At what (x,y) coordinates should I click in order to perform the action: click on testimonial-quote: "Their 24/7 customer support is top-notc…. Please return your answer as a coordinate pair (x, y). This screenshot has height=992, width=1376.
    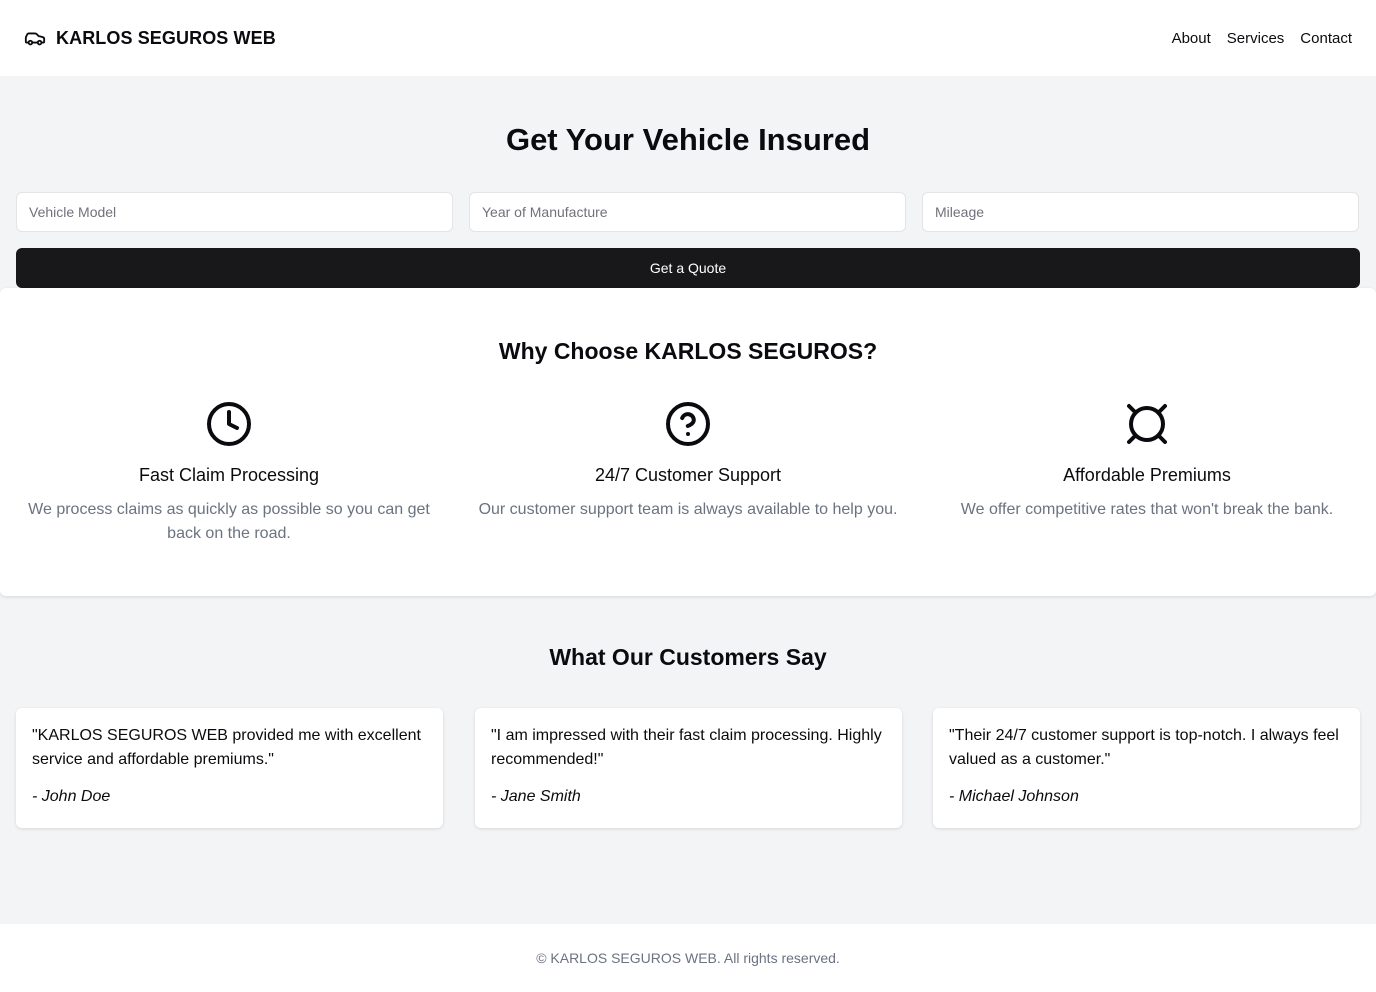
    Looking at the image, I should click on (1144, 747).